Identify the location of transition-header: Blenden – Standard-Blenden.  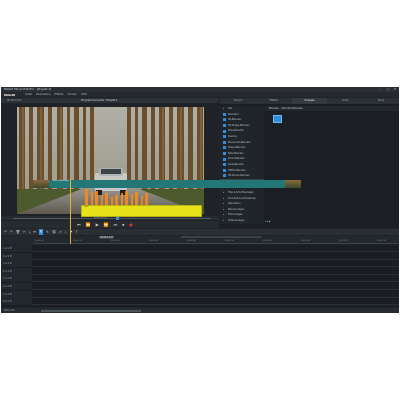
(332, 108).